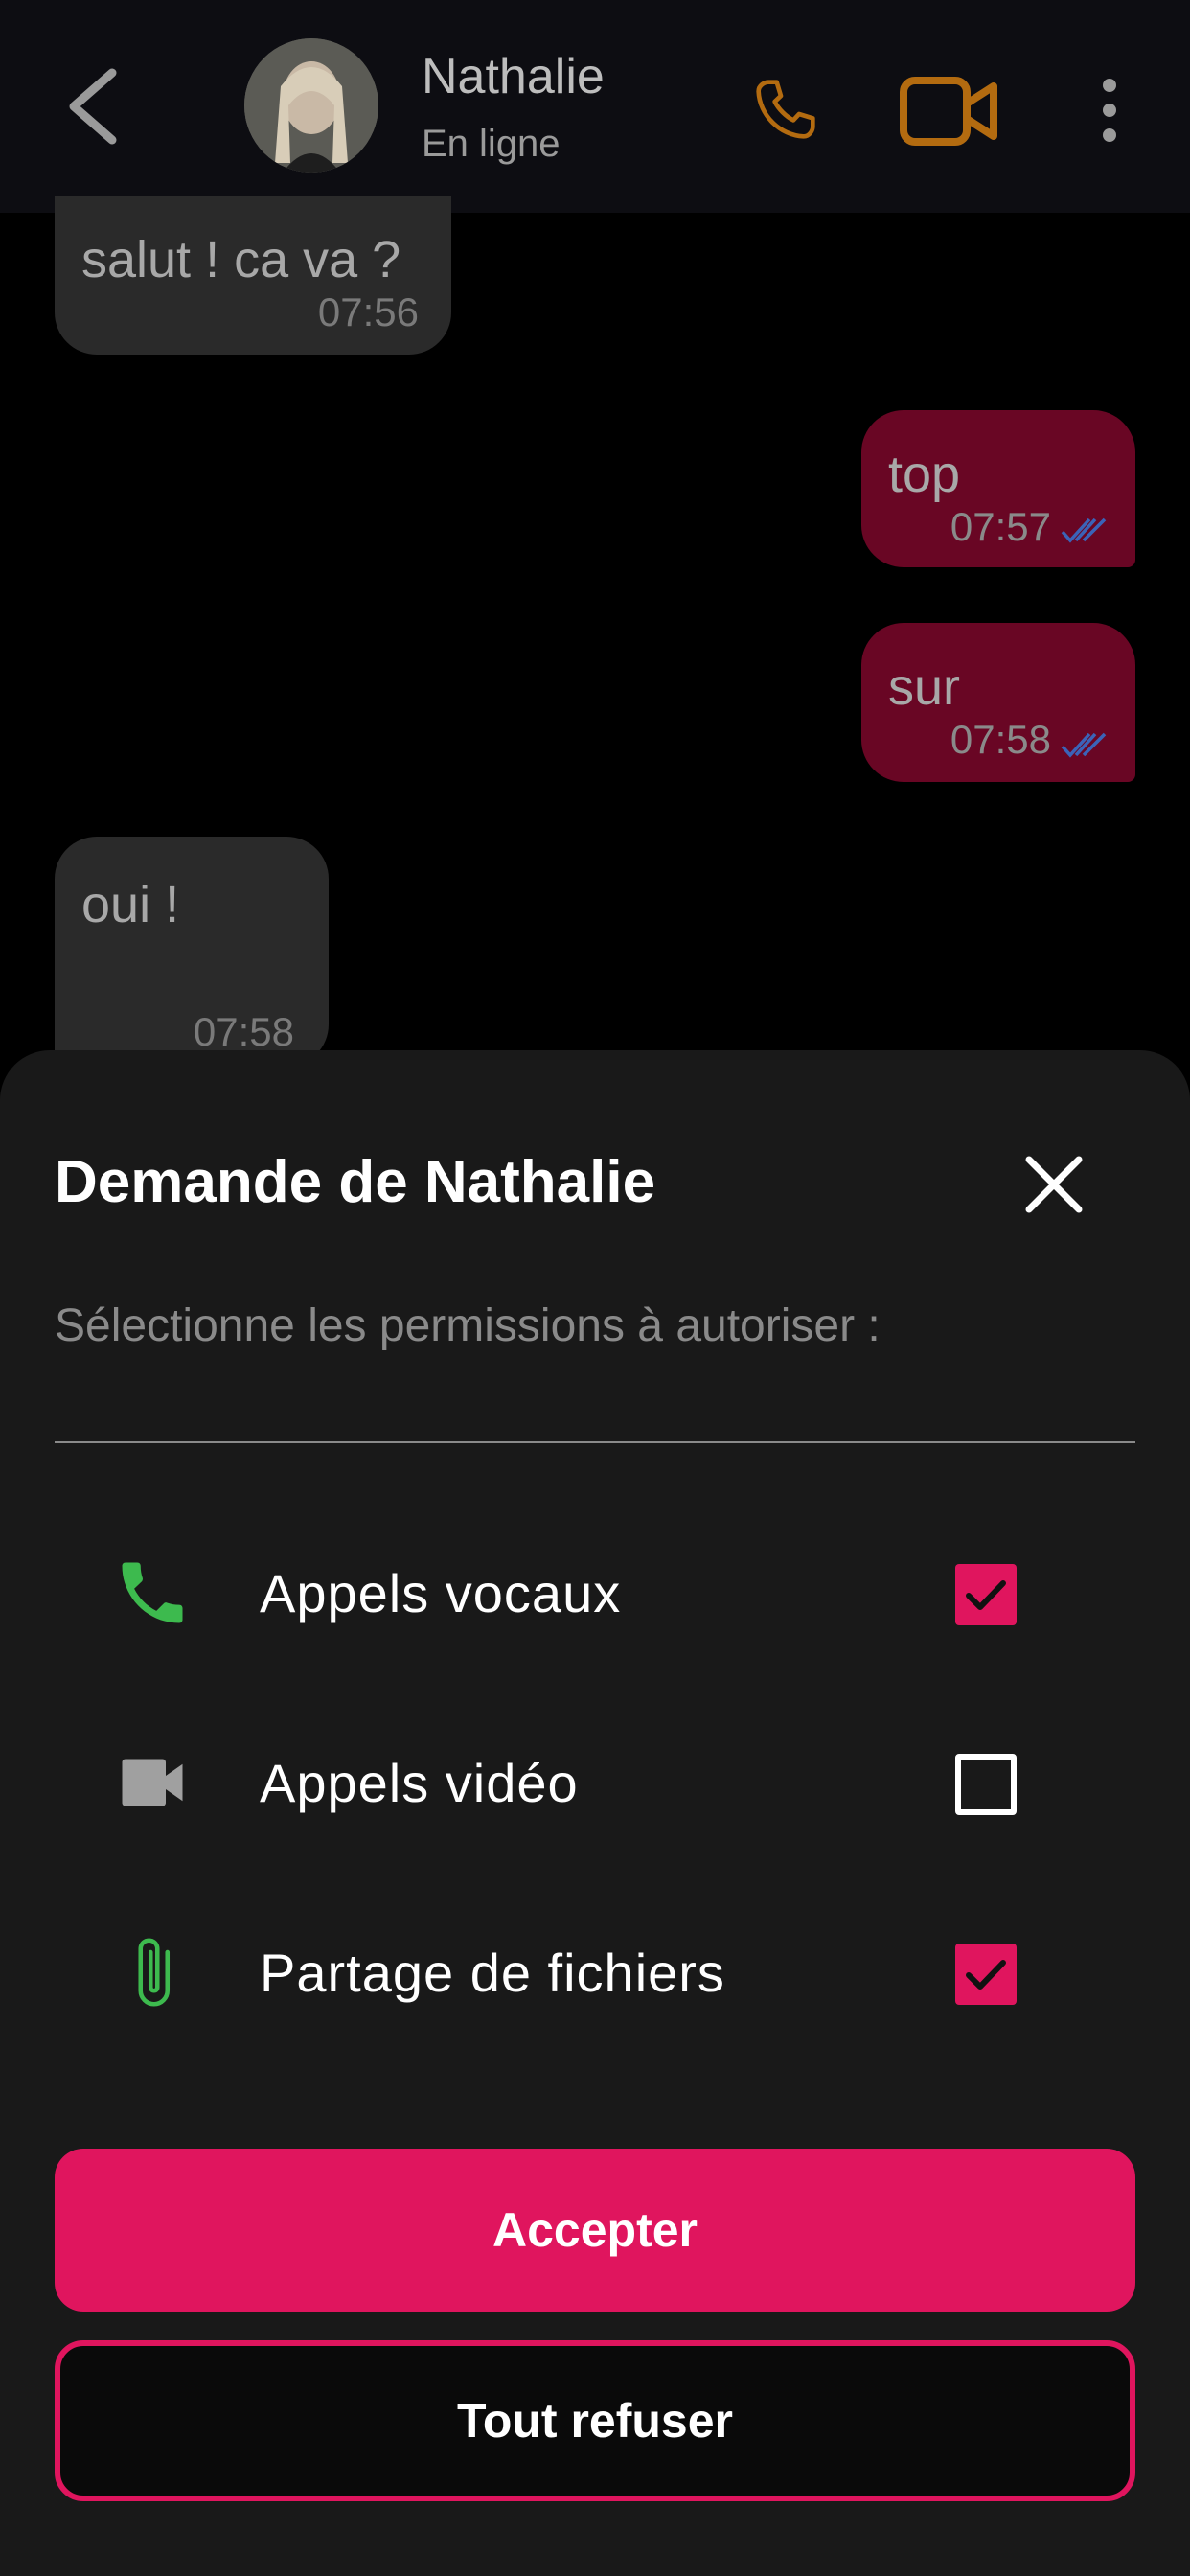 Image resolution: width=1190 pixels, height=2576 pixels. What do you see at coordinates (595, 1782) in the screenshot?
I see `permission-row-video-calls: Appels vidéo` at bounding box center [595, 1782].